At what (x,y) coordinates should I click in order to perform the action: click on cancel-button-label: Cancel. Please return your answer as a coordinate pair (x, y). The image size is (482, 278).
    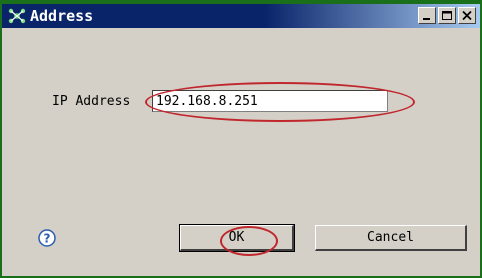
    Looking at the image, I should click on (390, 237).